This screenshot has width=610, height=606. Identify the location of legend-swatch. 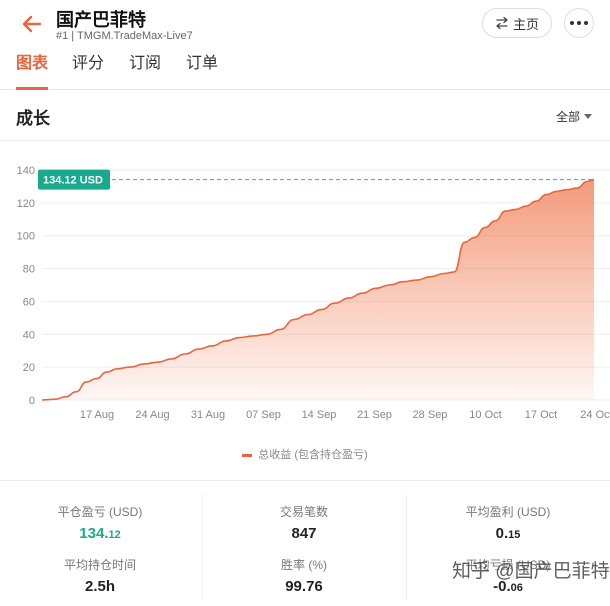
(247, 455).